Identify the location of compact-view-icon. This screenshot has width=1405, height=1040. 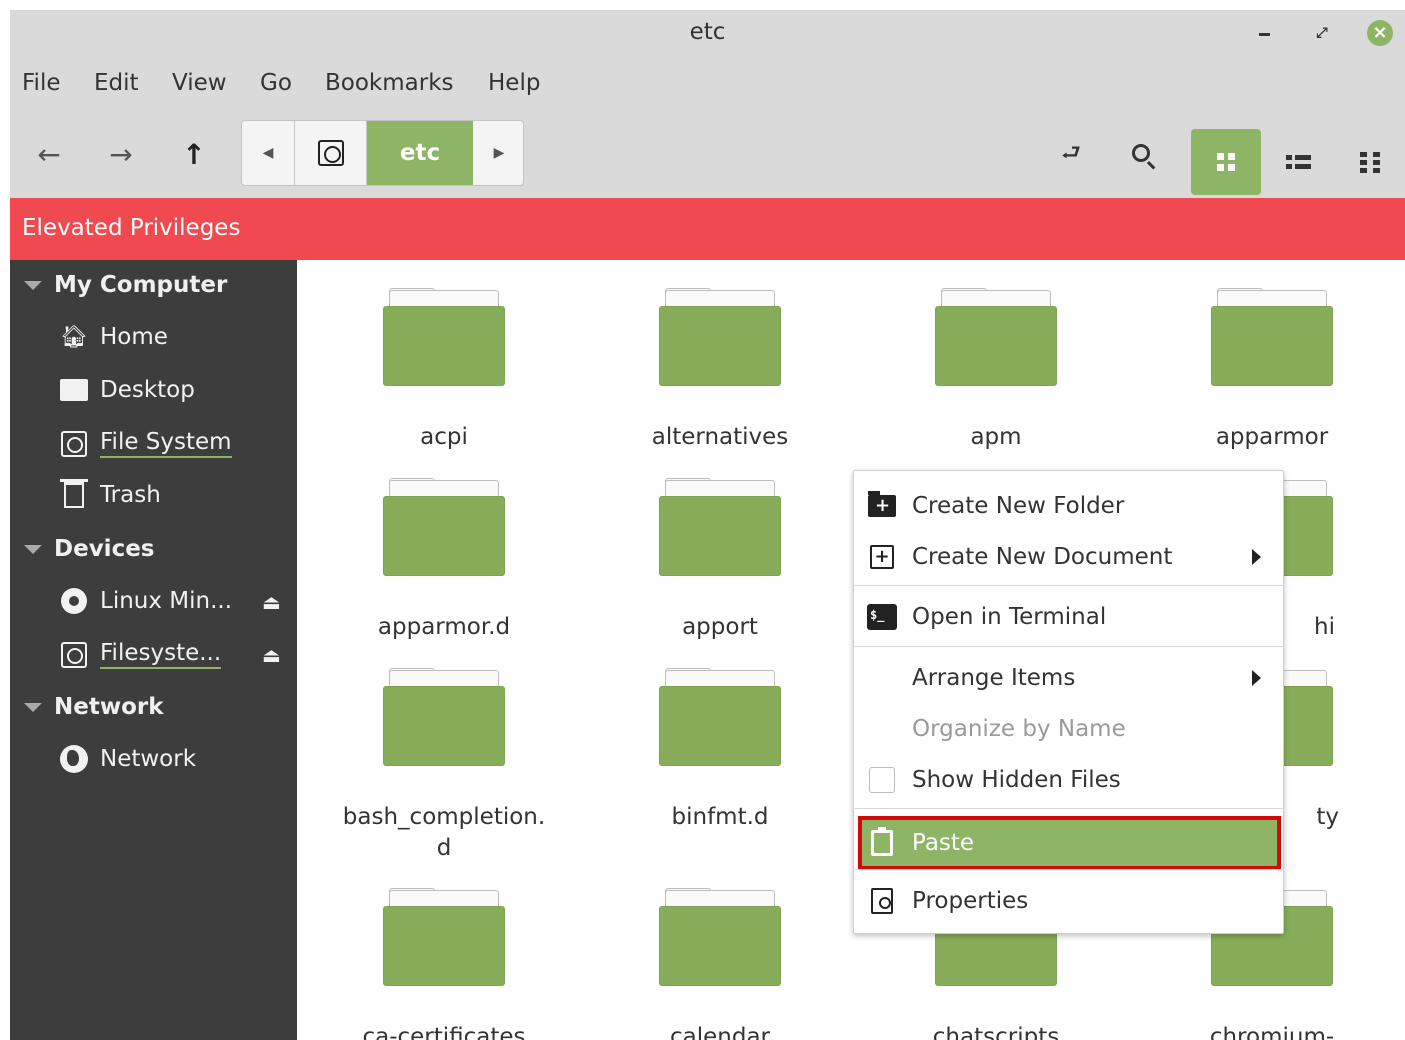
(1370, 162).